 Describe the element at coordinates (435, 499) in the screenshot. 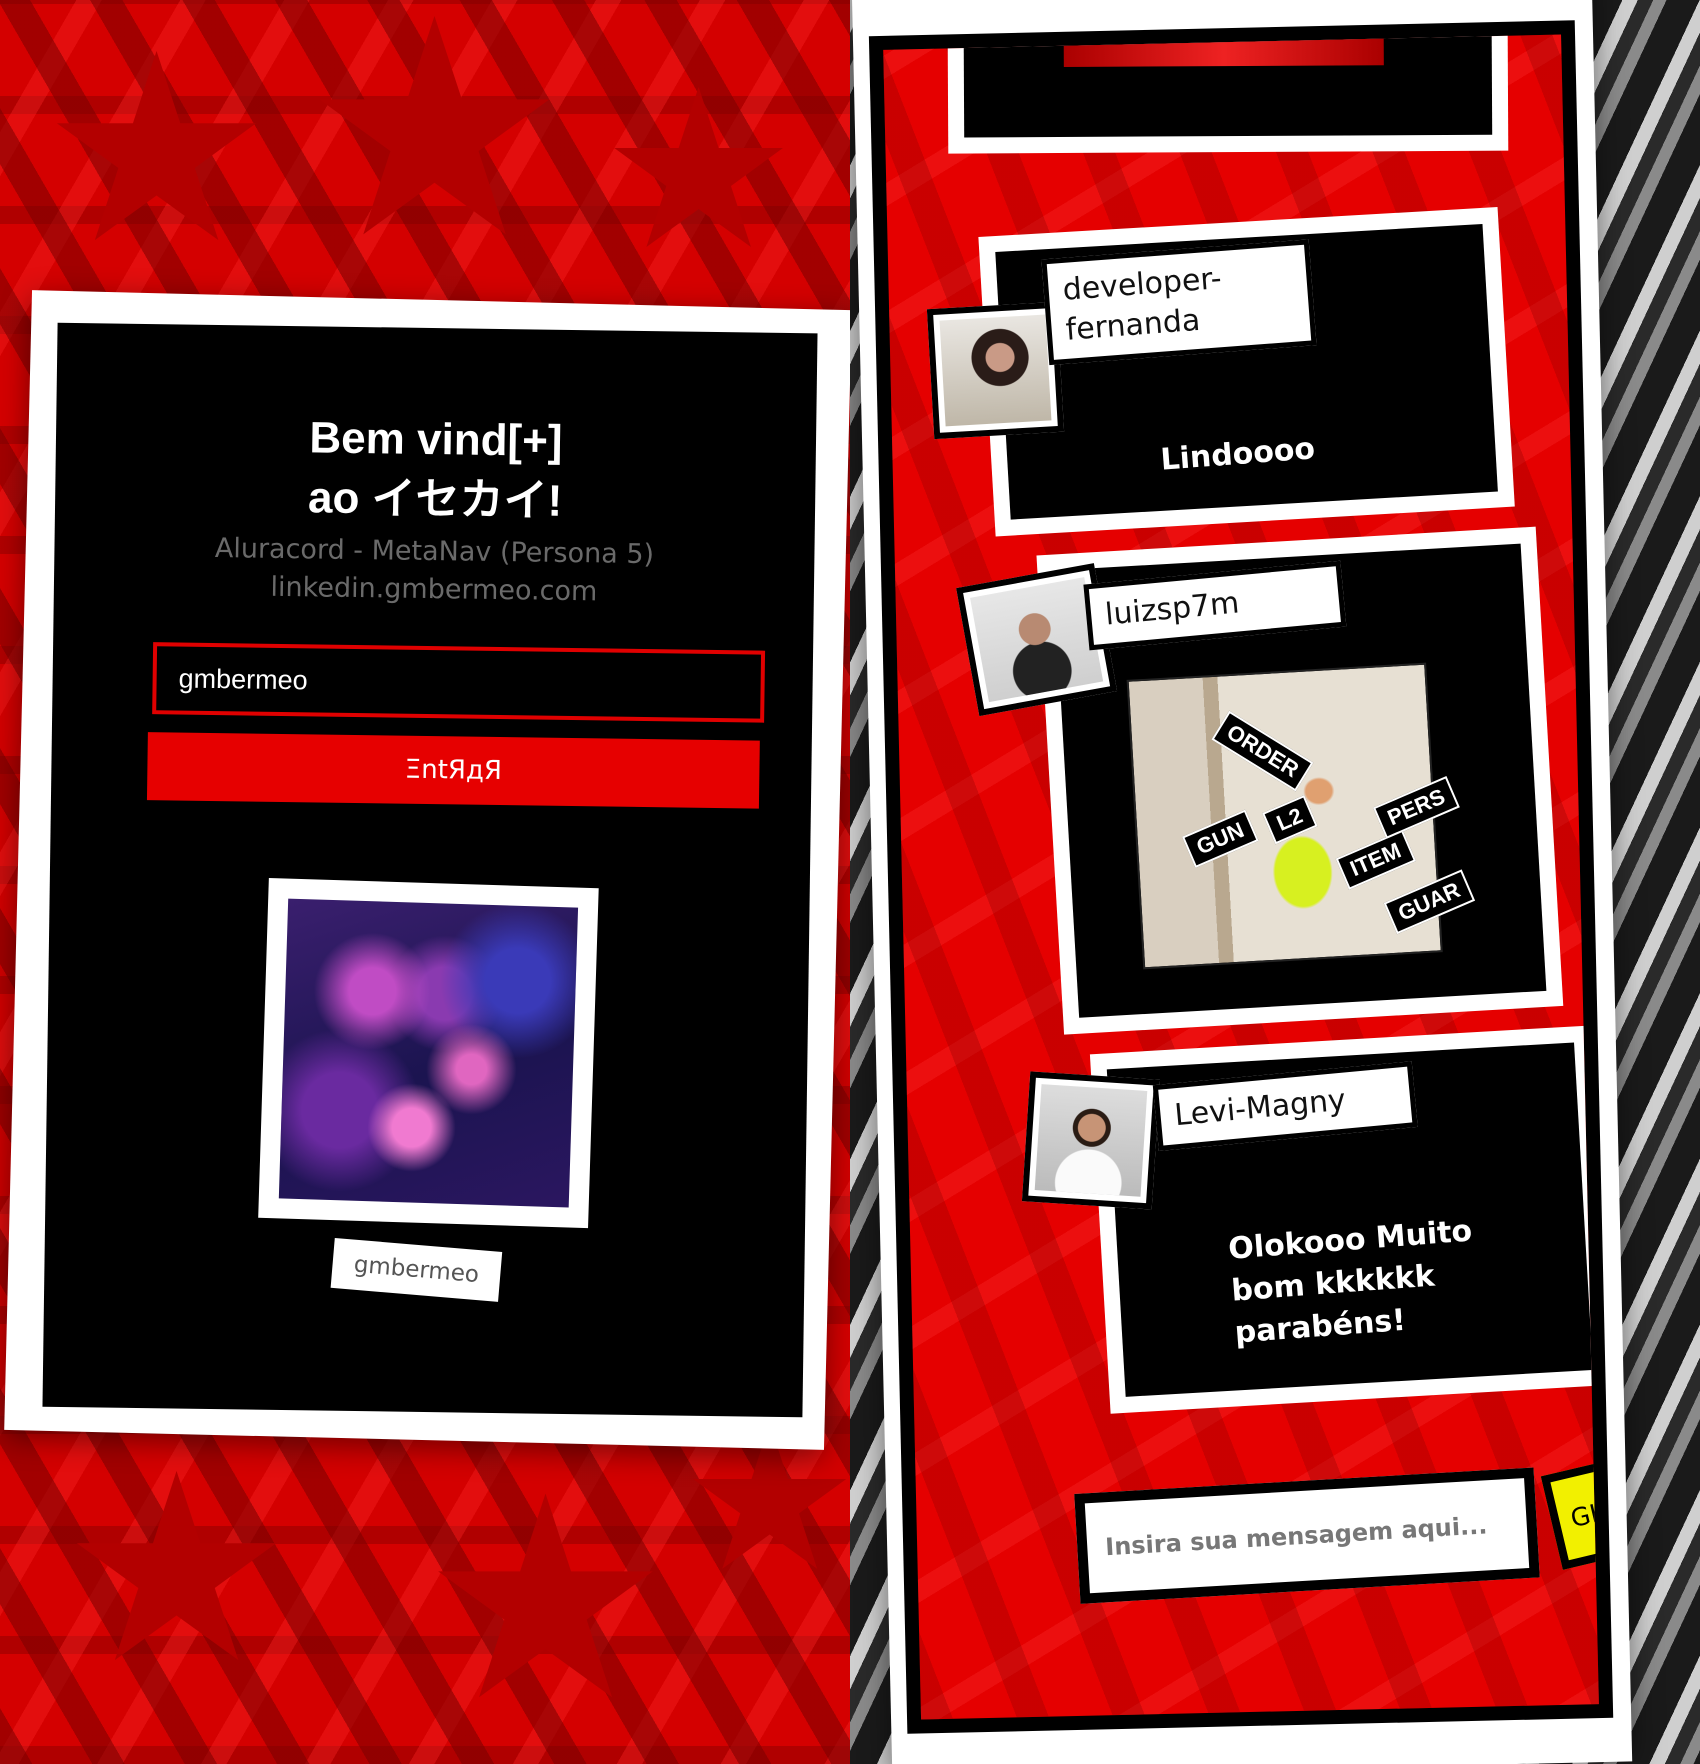

I see `welcome-title-line2: ao イセカイ!` at that location.